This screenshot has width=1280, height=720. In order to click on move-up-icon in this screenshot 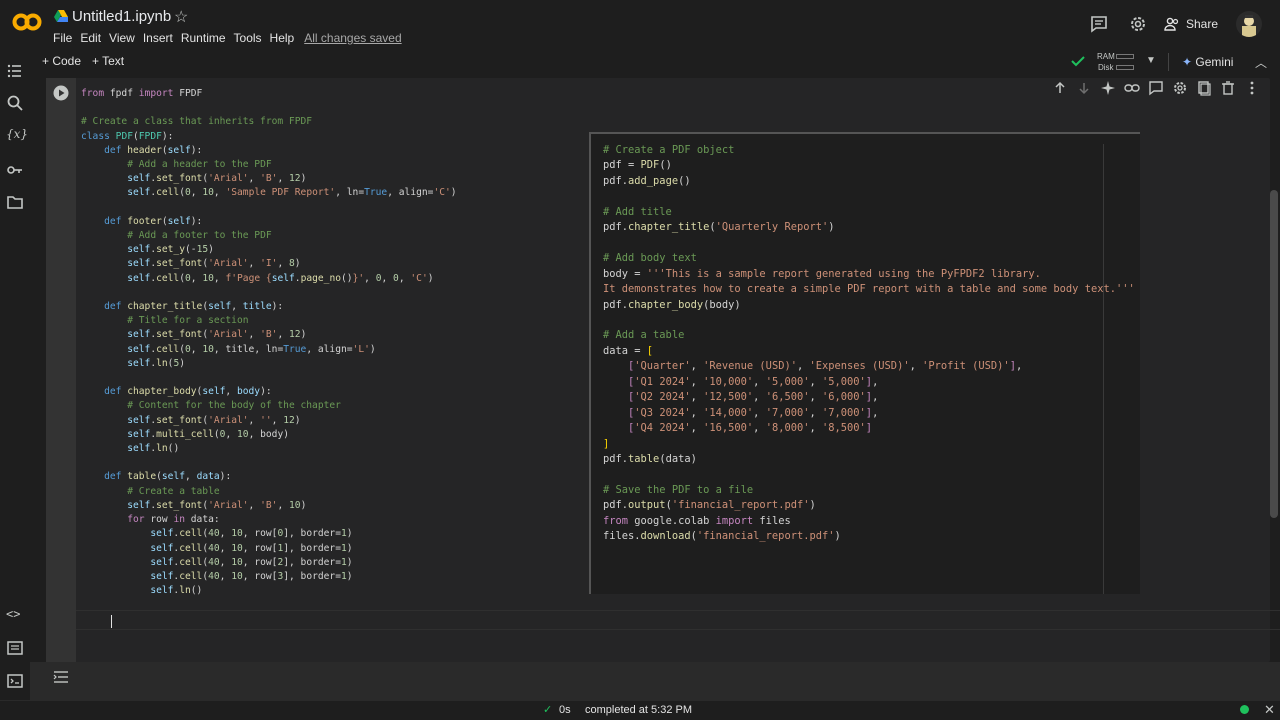, I will do `click(1060, 88)`.